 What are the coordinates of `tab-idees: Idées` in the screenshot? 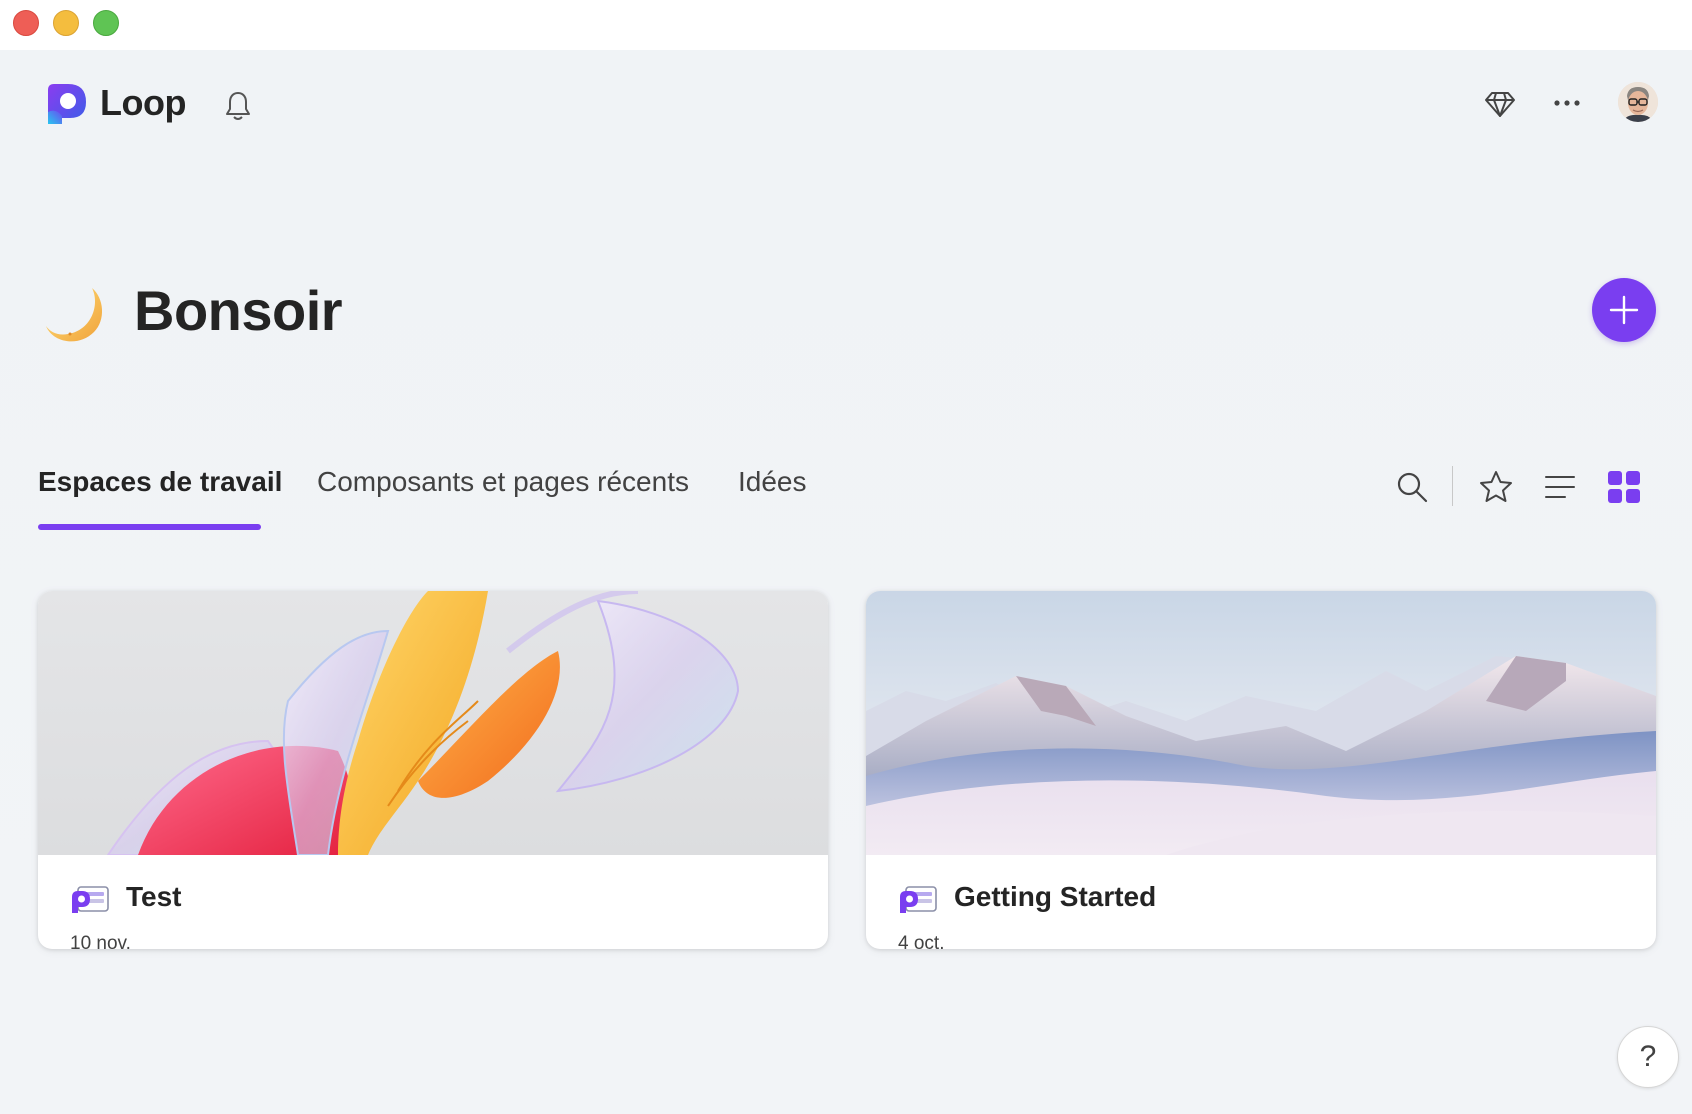 It's located at (772, 482).